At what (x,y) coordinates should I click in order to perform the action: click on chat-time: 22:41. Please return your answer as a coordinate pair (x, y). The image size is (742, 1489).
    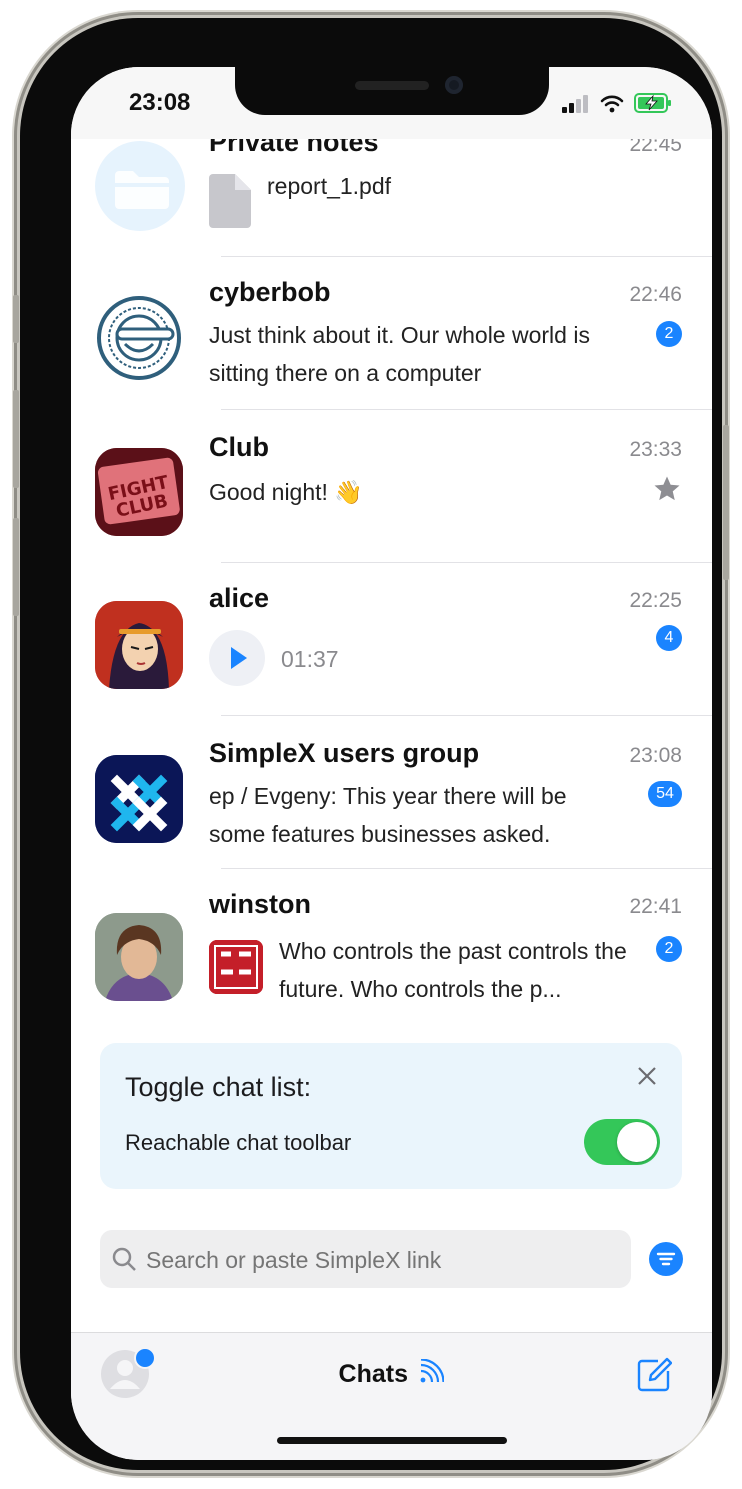
    Looking at the image, I should click on (655, 906).